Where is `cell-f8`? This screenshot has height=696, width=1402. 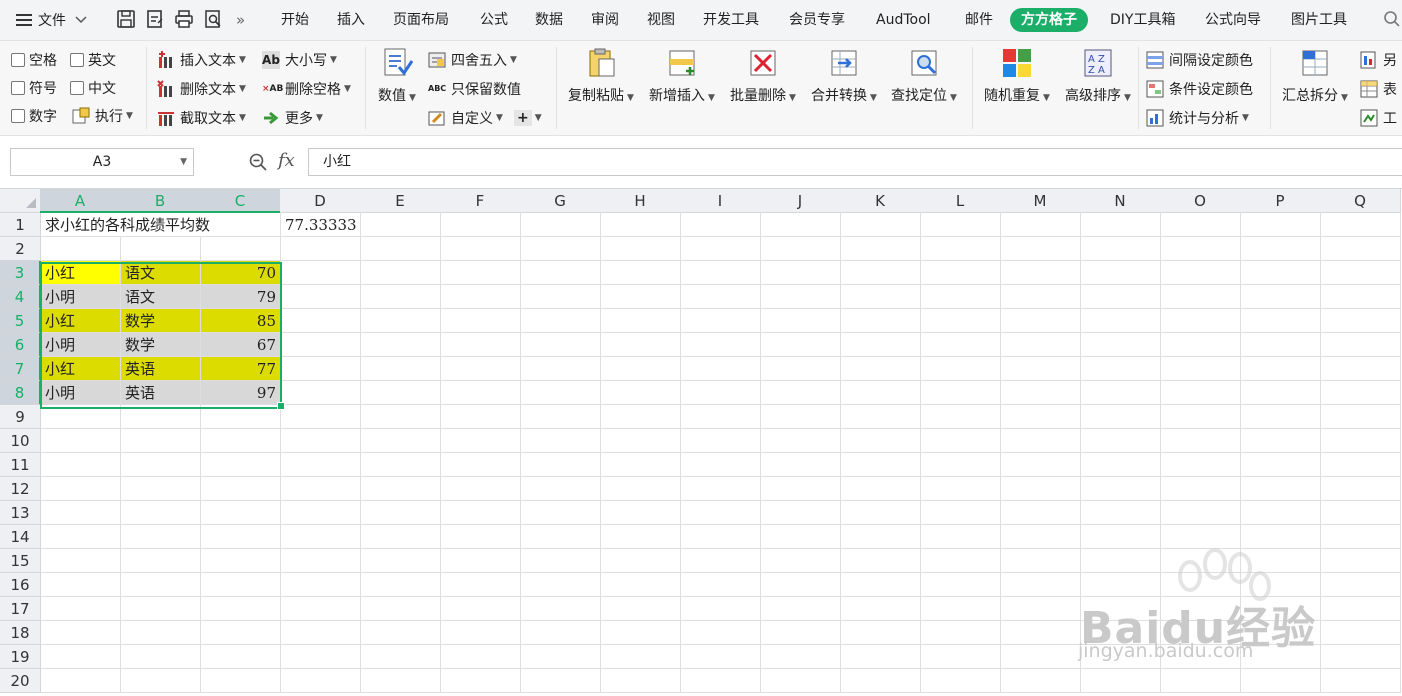 cell-f8 is located at coordinates (481, 393).